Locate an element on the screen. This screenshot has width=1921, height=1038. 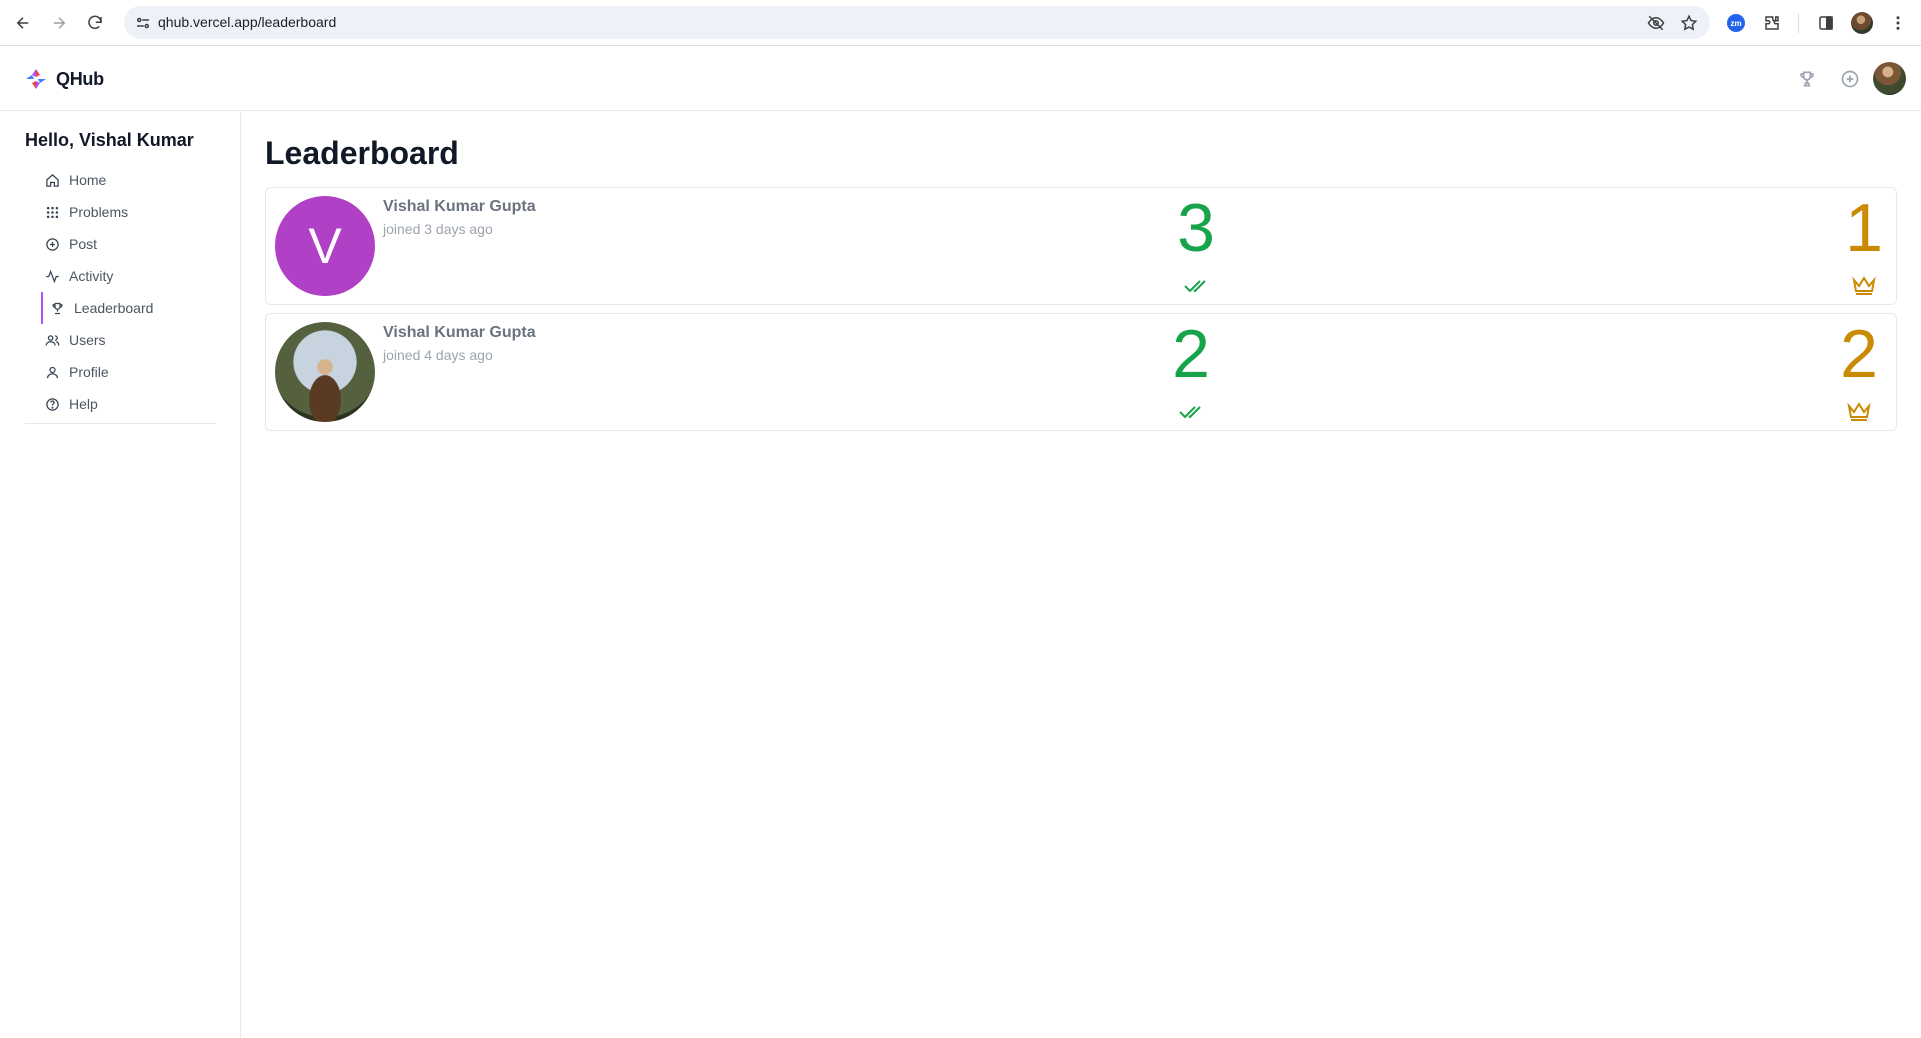
sidebar-item-label: Leaderboard is located at coordinates (114, 308).